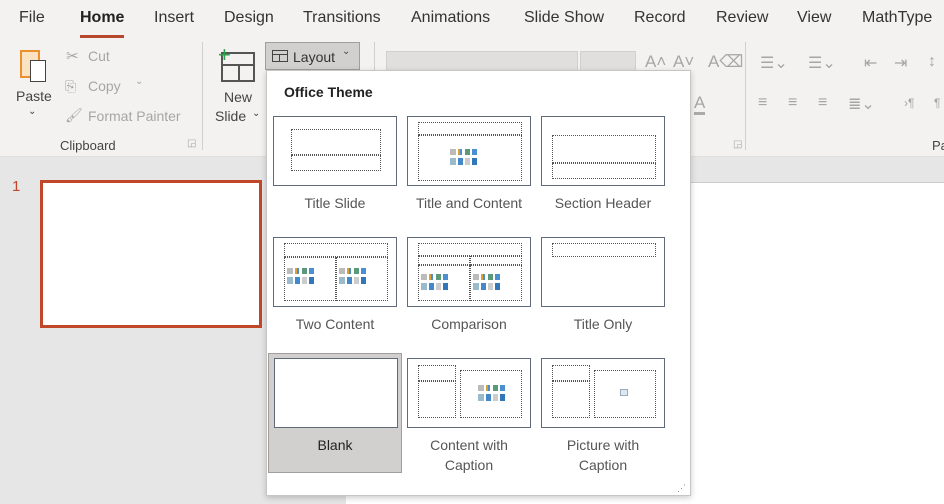 This screenshot has height=504, width=944. Describe the element at coordinates (104, 86) in the screenshot. I see `copy-button: Copy` at that location.